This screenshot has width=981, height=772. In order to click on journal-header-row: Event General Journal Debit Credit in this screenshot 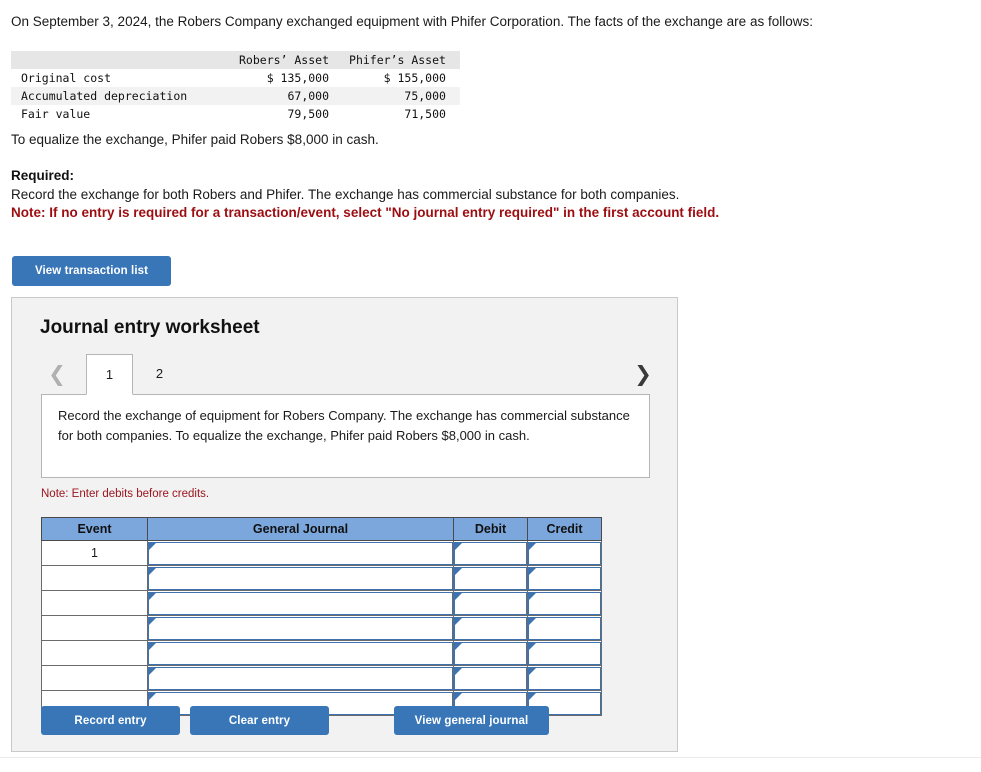, I will do `click(321, 529)`.